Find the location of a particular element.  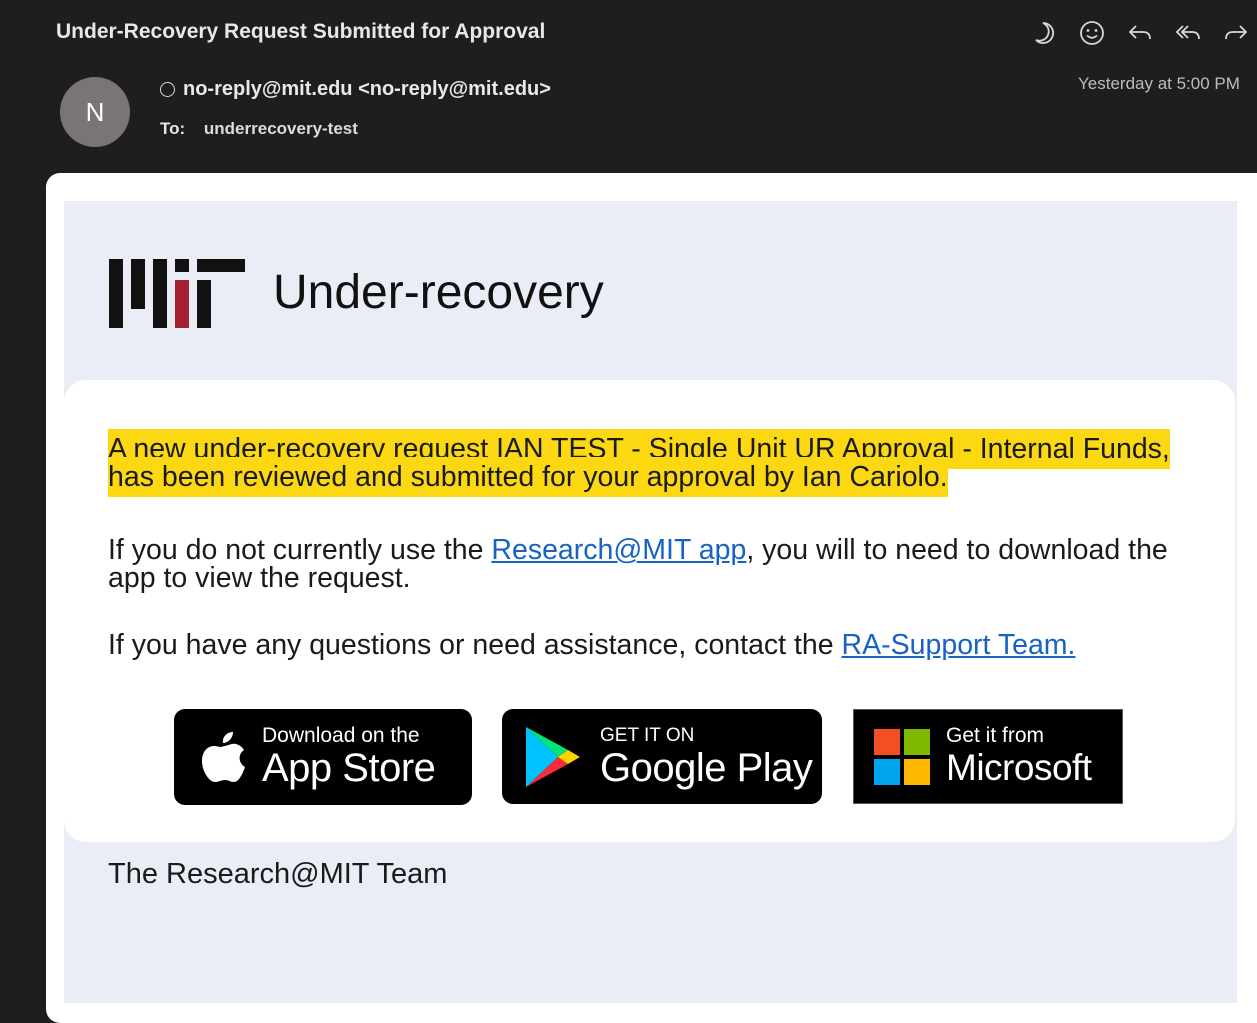

microsoft-big-text: Microsoft is located at coordinates (1019, 767).